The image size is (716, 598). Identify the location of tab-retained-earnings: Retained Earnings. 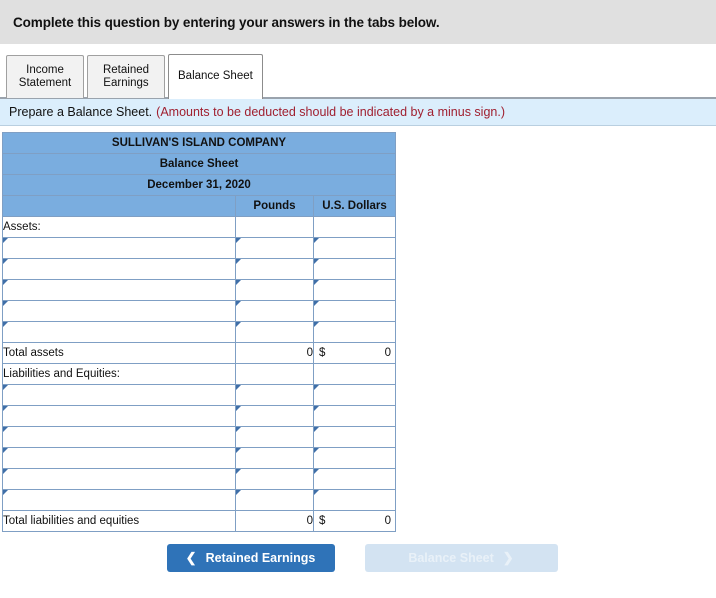
(126, 76).